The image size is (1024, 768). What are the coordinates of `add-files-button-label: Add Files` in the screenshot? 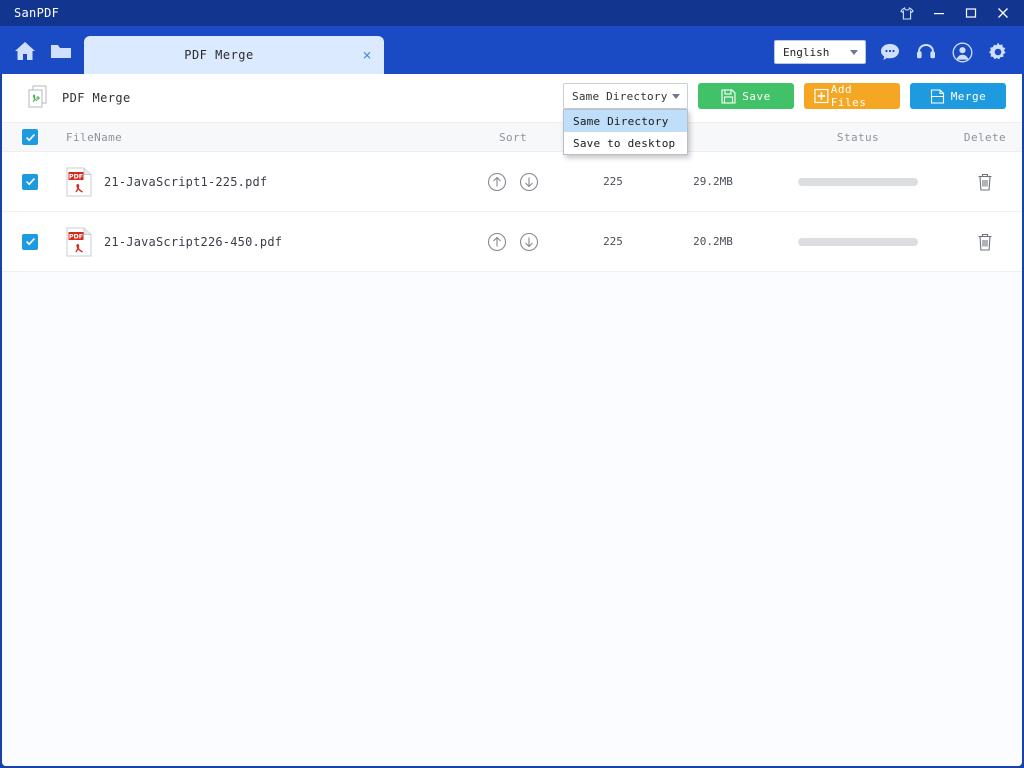 It's located at (848, 96).